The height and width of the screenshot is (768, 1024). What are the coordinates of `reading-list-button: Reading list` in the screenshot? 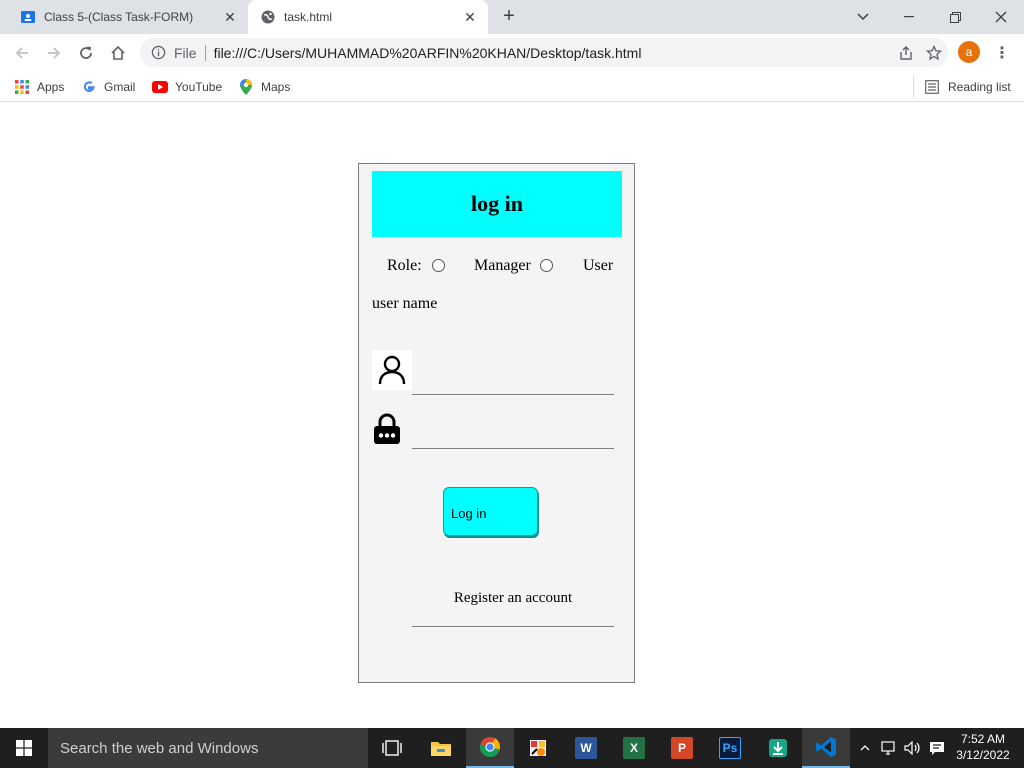 It's located at (962, 87).